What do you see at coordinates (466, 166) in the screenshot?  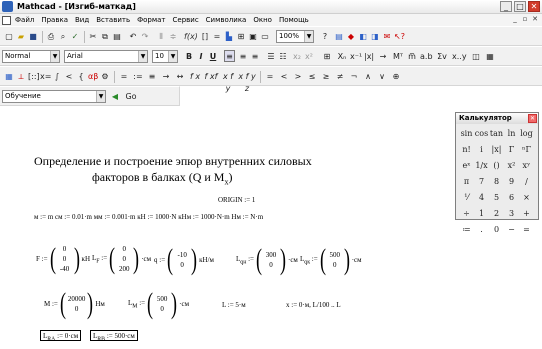 I see `key-exp: eˣ` at bounding box center [466, 166].